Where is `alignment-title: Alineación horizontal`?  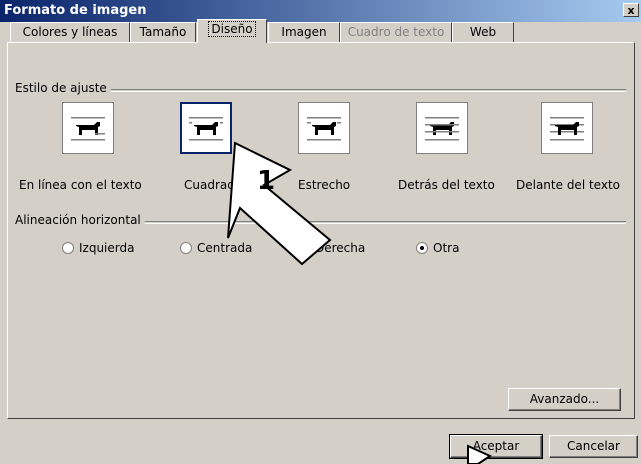
alignment-title: Alineación horizontal is located at coordinates (80, 220).